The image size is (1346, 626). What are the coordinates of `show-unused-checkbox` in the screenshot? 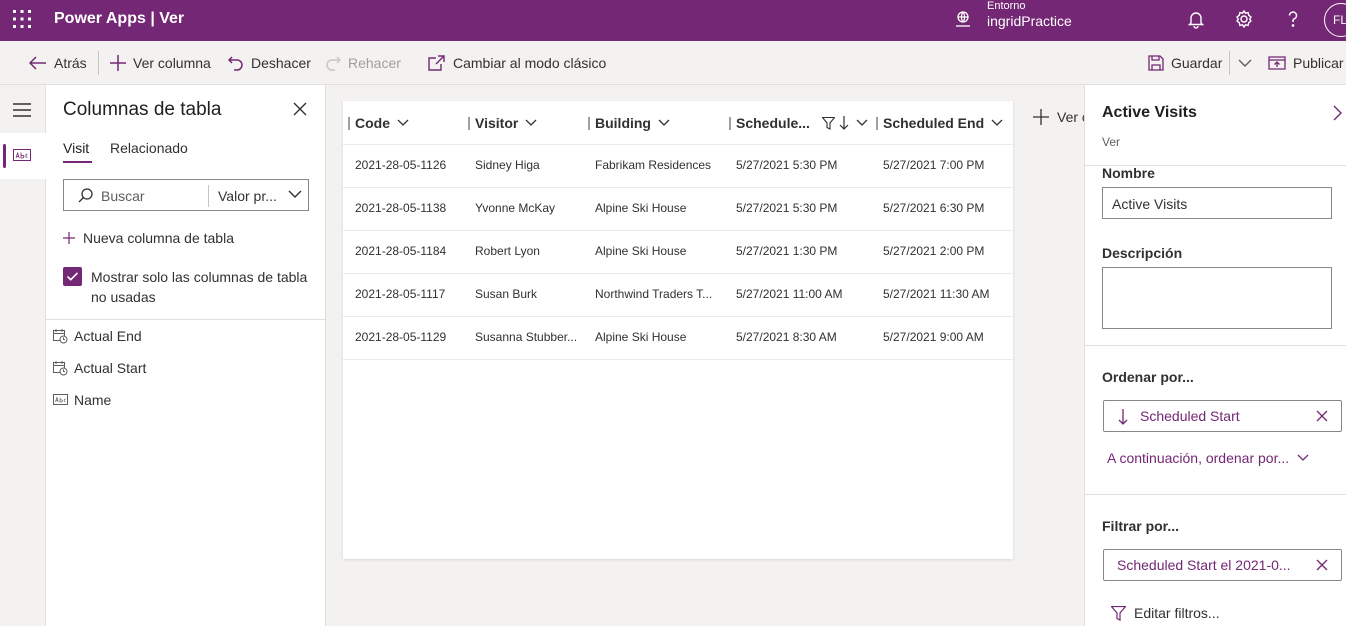 It's located at (72, 276).